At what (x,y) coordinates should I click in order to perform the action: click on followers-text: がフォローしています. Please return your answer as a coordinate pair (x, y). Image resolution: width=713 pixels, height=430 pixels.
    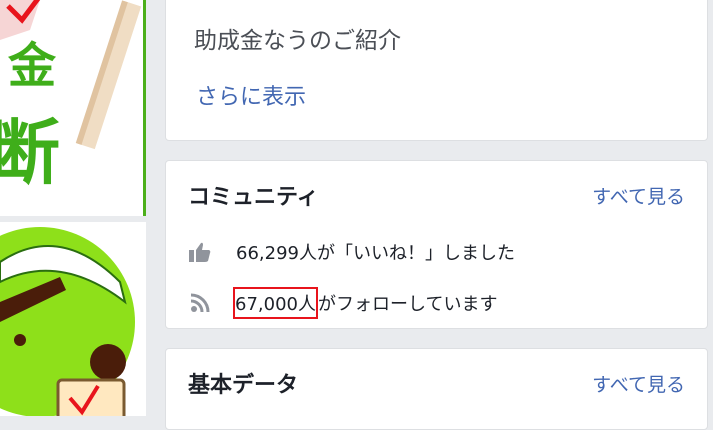
    Looking at the image, I should click on (407, 304).